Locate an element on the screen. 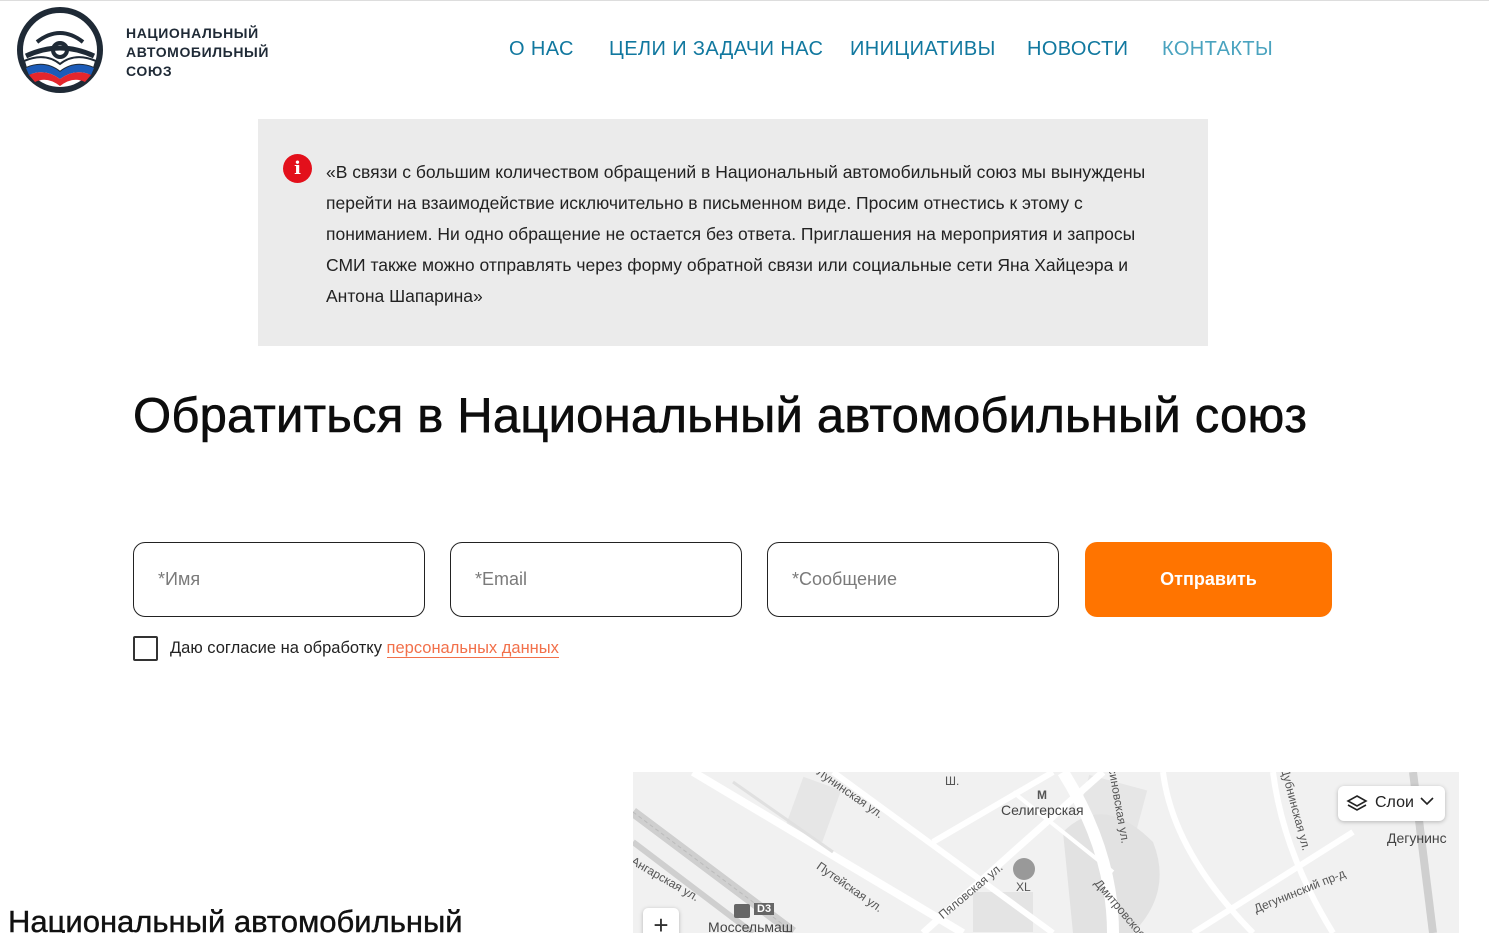 The image size is (1489, 933). top-border is located at coordinates (744, 0).